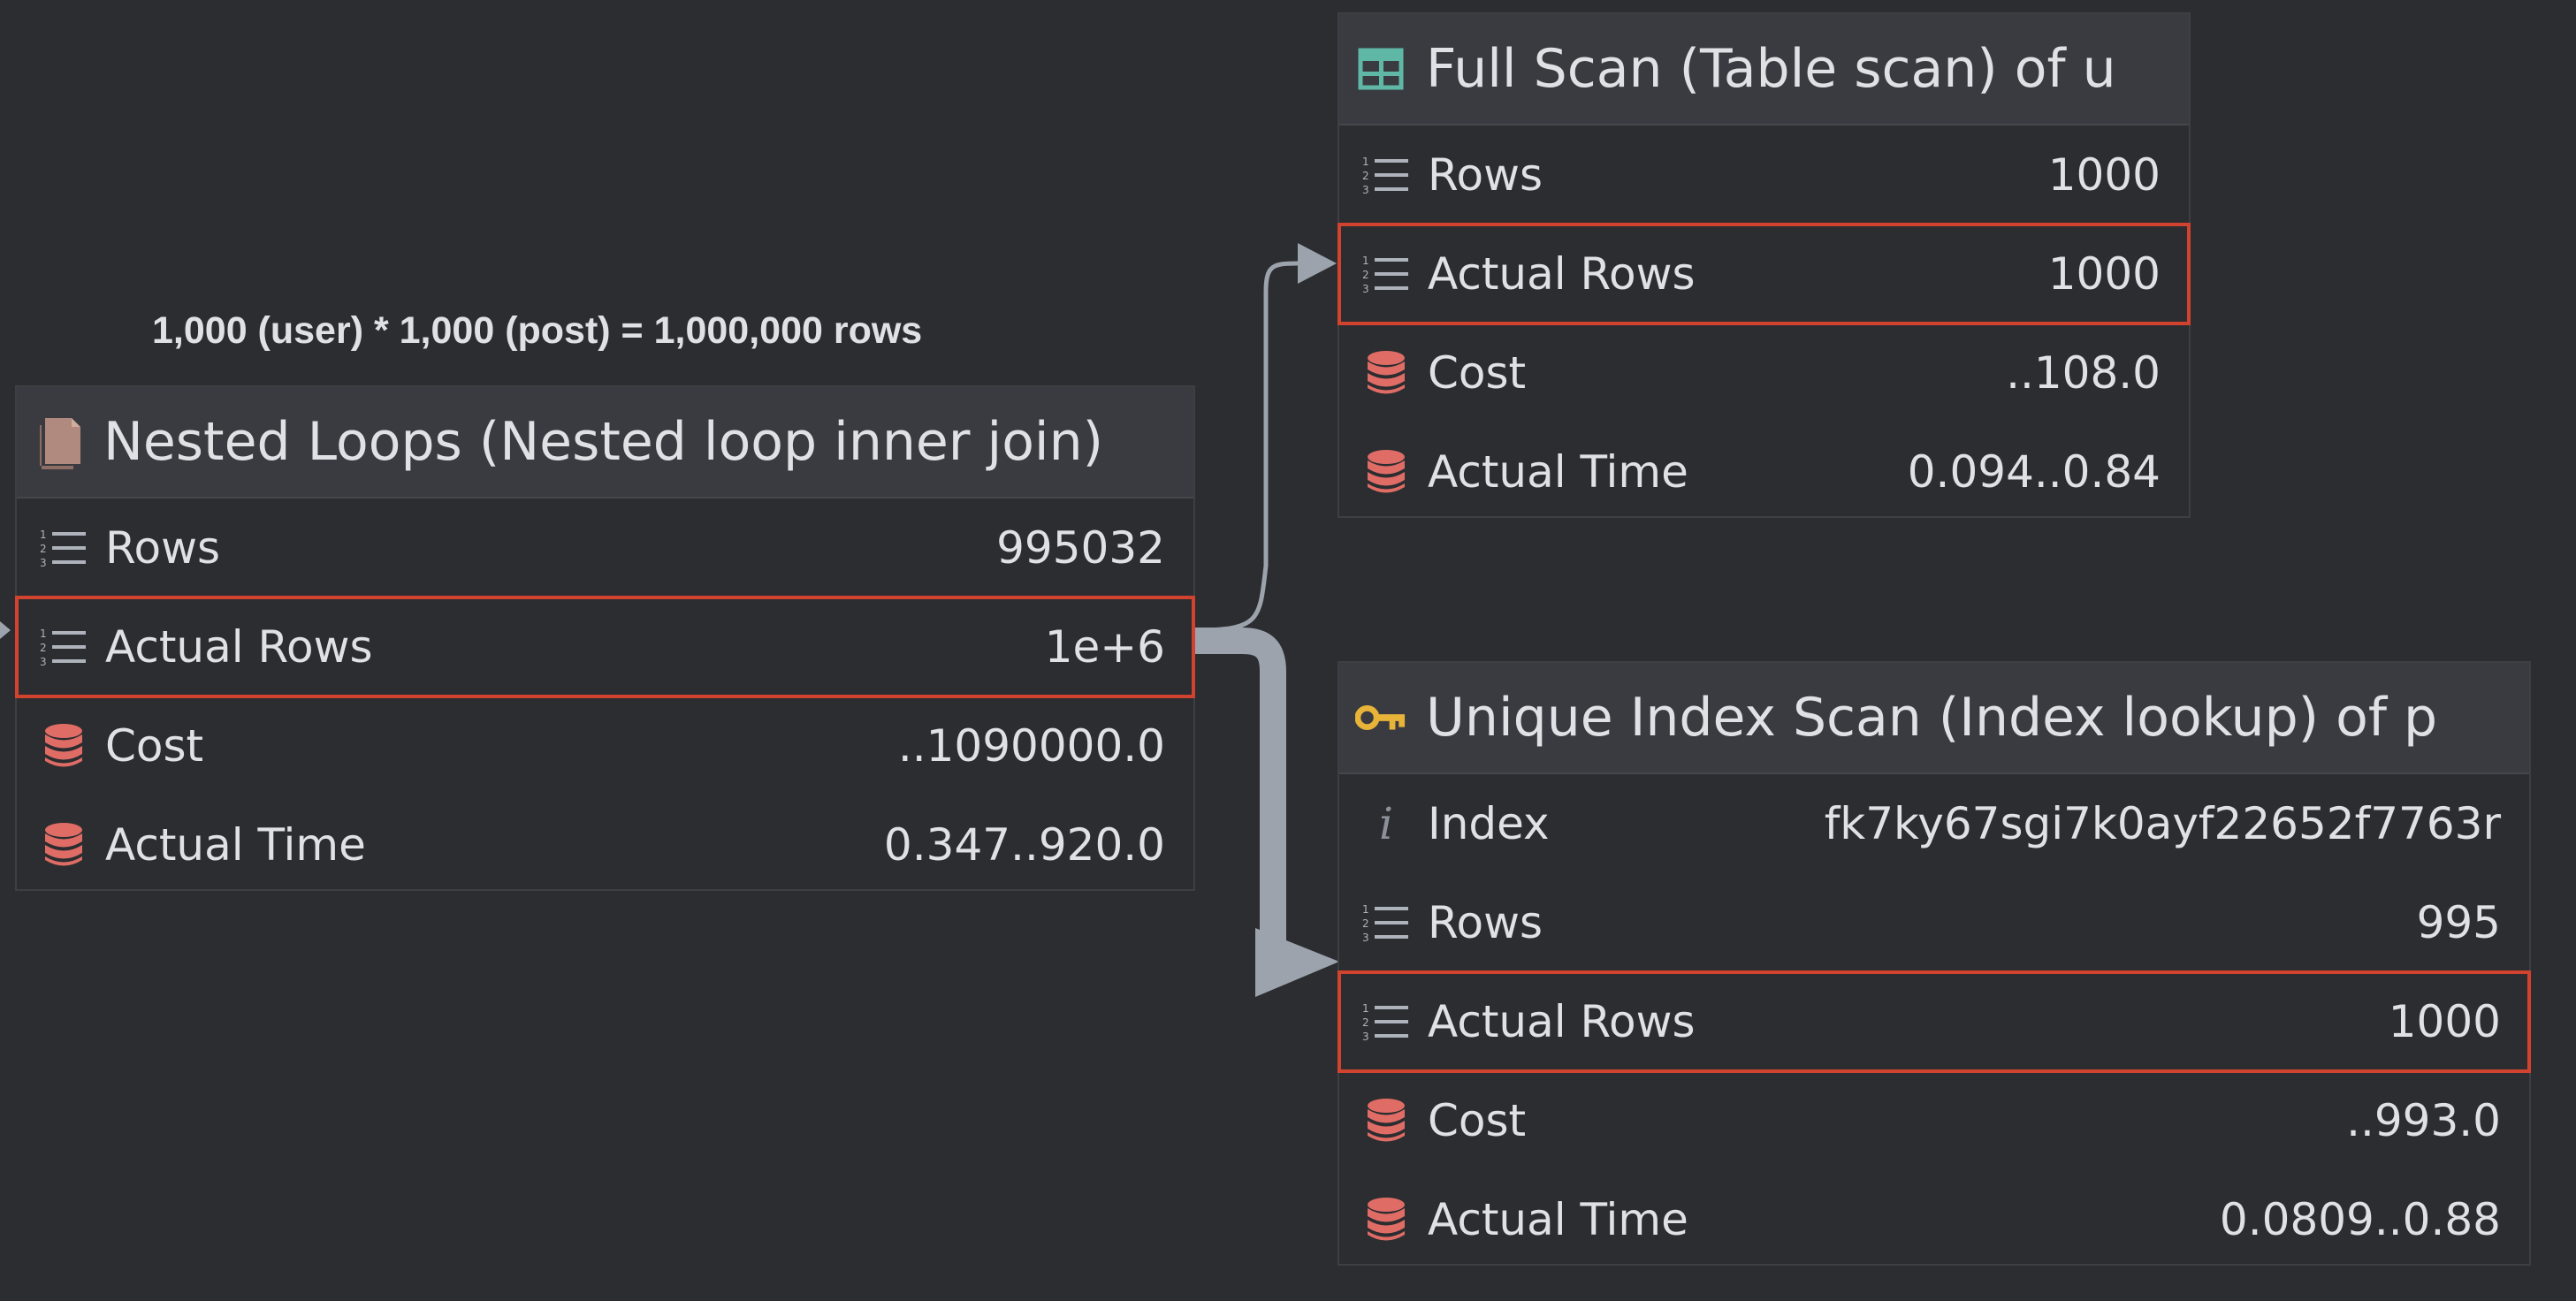 This screenshot has width=2576, height=1301. I want to click on node-header: Nested Loops (Nested loop inner join), so click(605, 443).